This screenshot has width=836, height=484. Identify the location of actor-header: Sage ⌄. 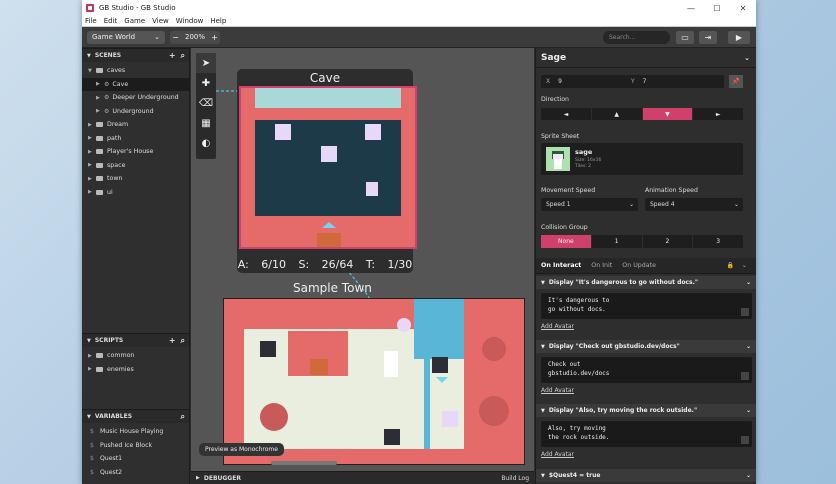
(646, 58).